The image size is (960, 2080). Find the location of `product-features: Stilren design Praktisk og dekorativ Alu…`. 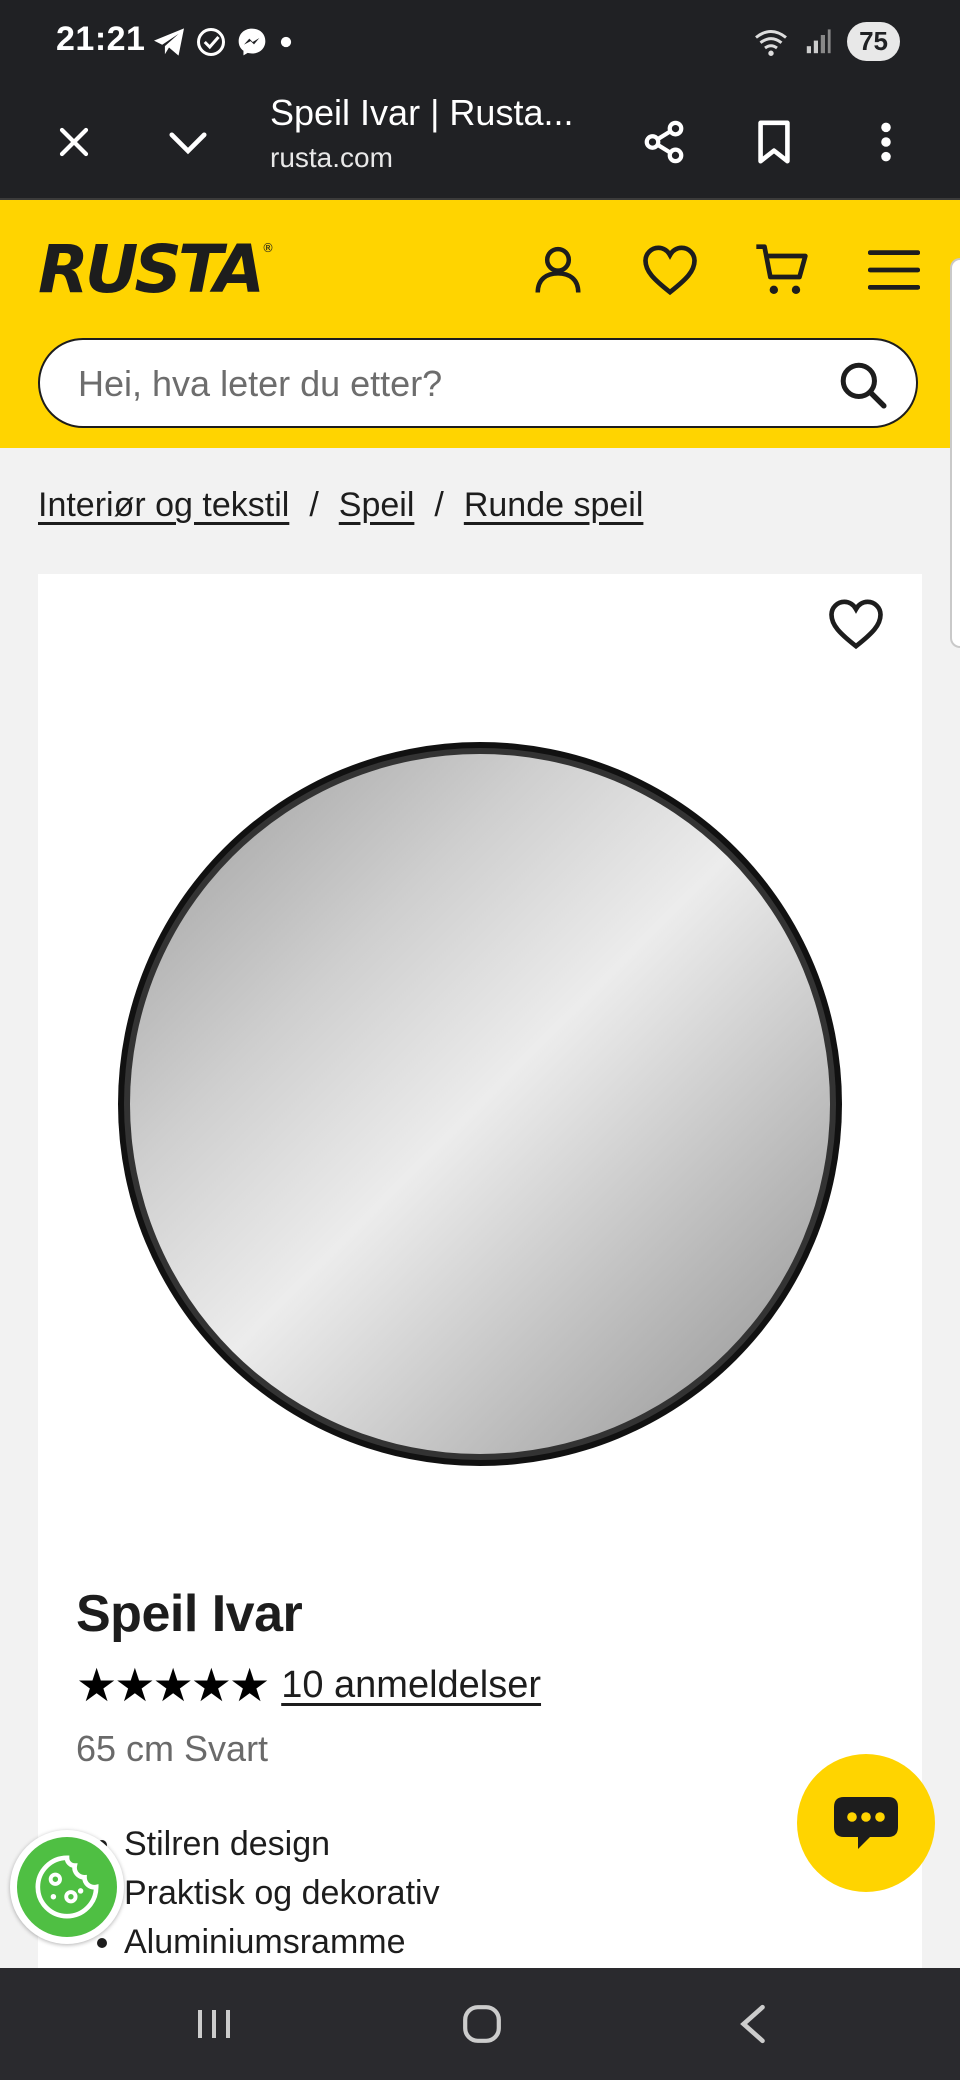

product-features: Stilren design Praktisk og dekorativ Alu… is located at coordinates (267, 1893).